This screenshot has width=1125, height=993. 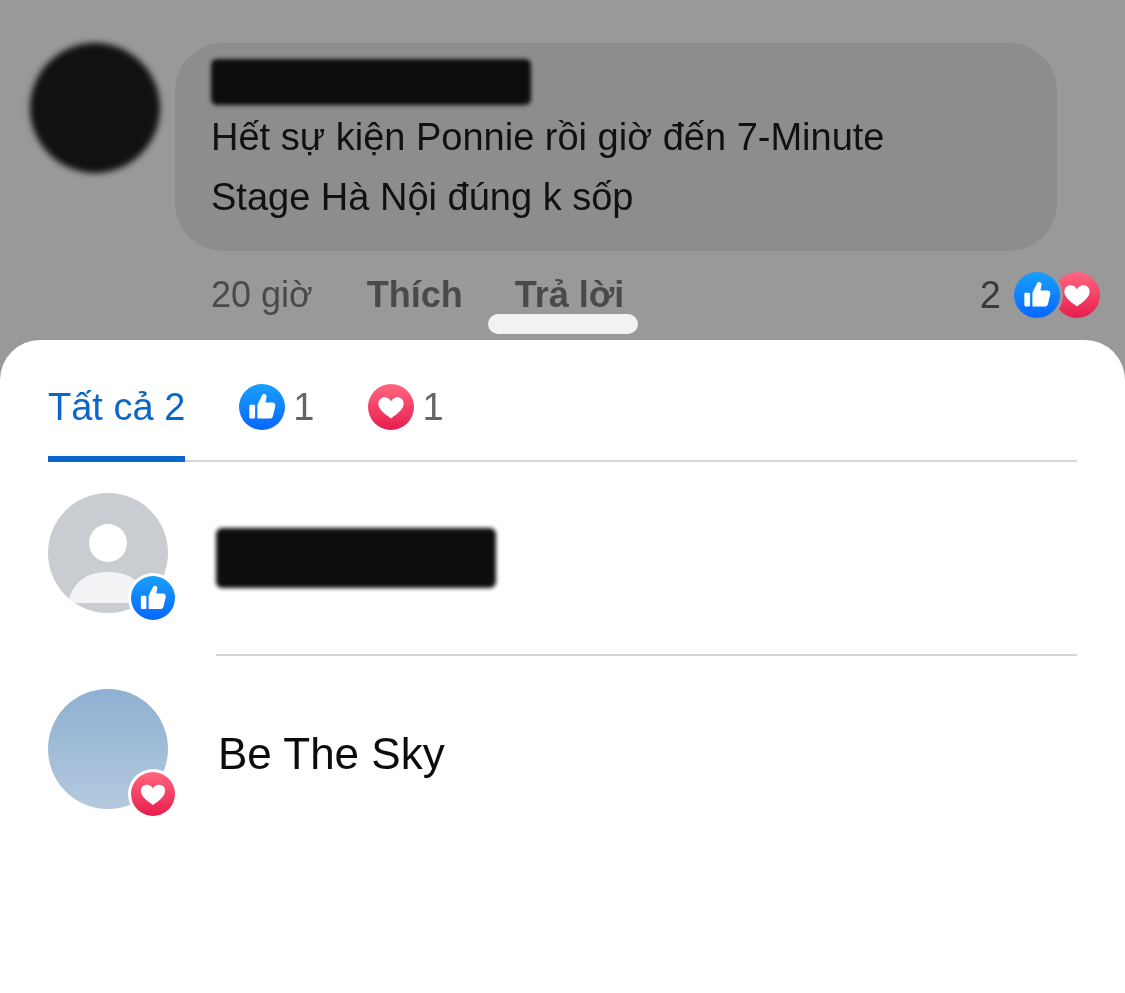 What do you see at coordinates (331, 754) in the screenshot?
I see `person-name: Be The Sky` at bounding box center [331, 754].